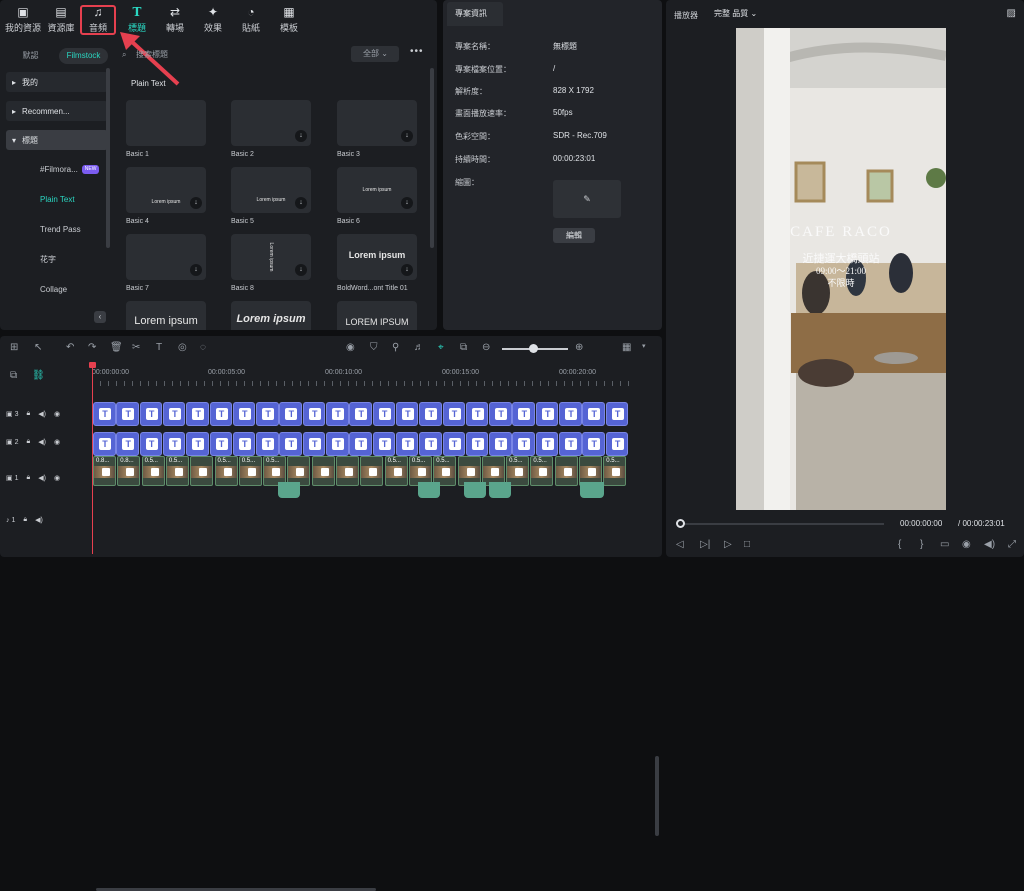 This screenshot has width=1024, height=891. I want to click on text-tool-icon: T, so click(159, 347).